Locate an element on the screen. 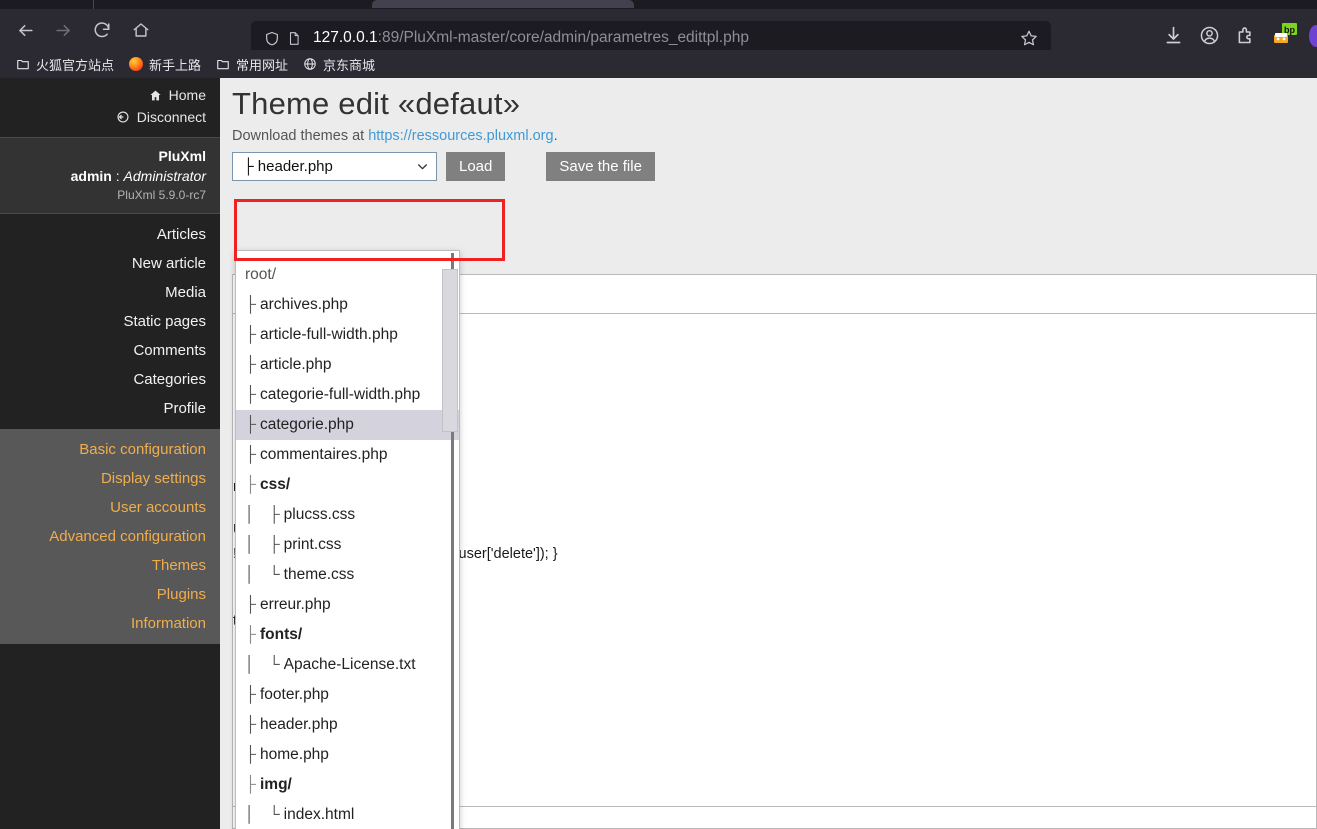 The width and height of the screenshot is (1317, 829). note-prefix: Download themes at is located at coordinates (300, 135).